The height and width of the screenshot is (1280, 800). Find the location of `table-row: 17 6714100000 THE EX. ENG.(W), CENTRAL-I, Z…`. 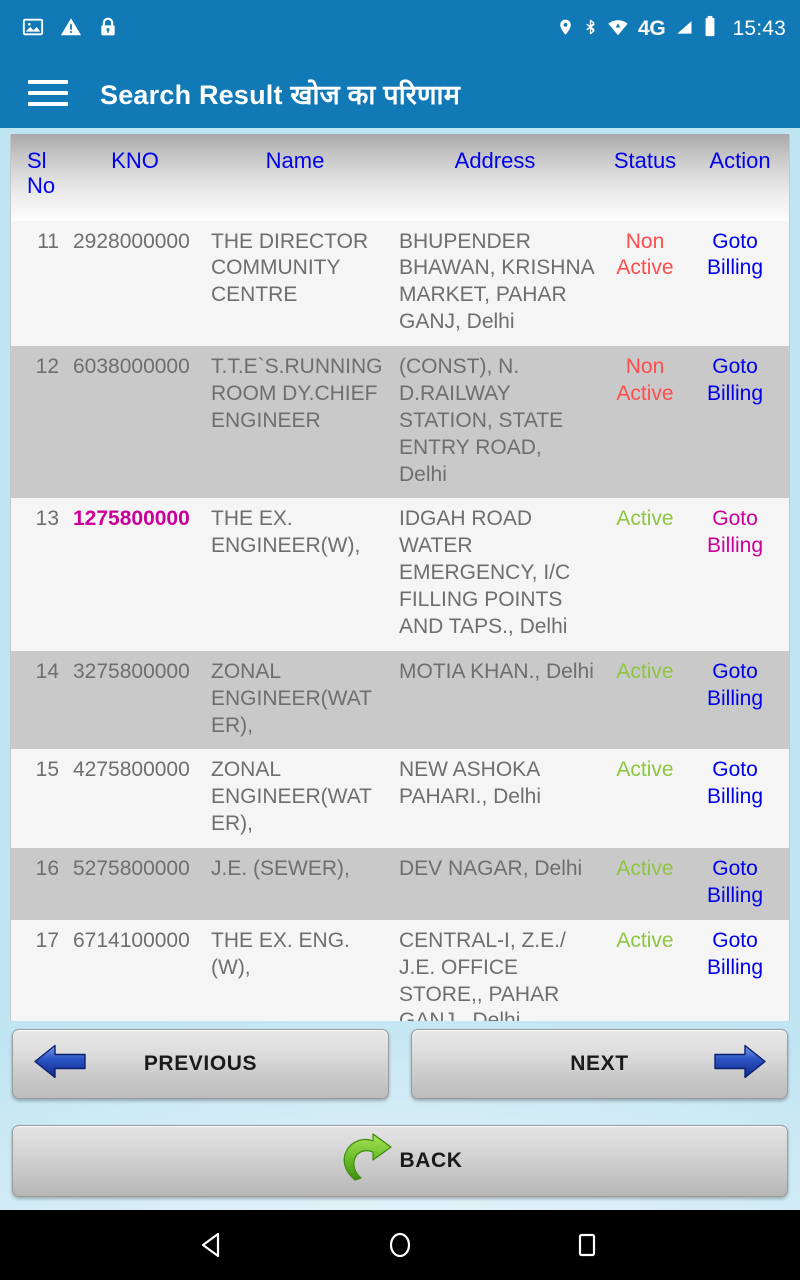

table-row: 17 6714100000 THE EX. ENG.(W), CENTRAL-I, Z… is located at coordinates (400, 970).